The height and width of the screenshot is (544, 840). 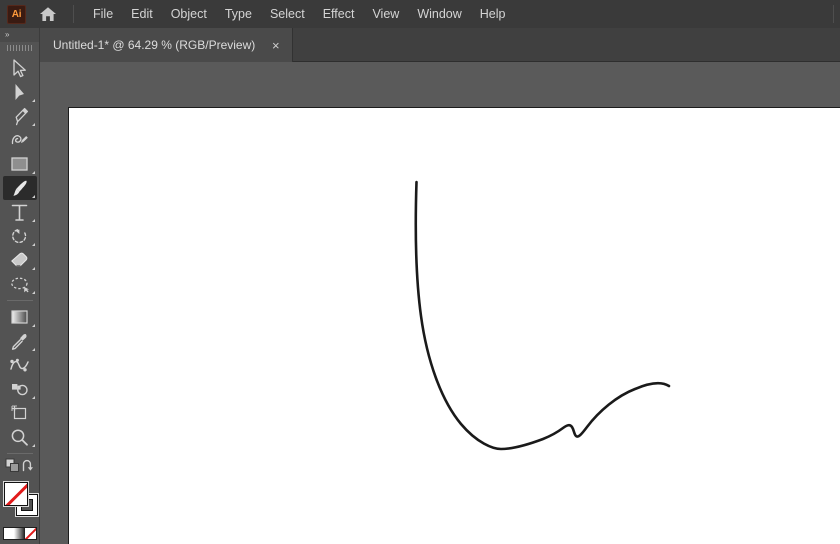 I want to click on blend-tool, so click(x=20, y=365).